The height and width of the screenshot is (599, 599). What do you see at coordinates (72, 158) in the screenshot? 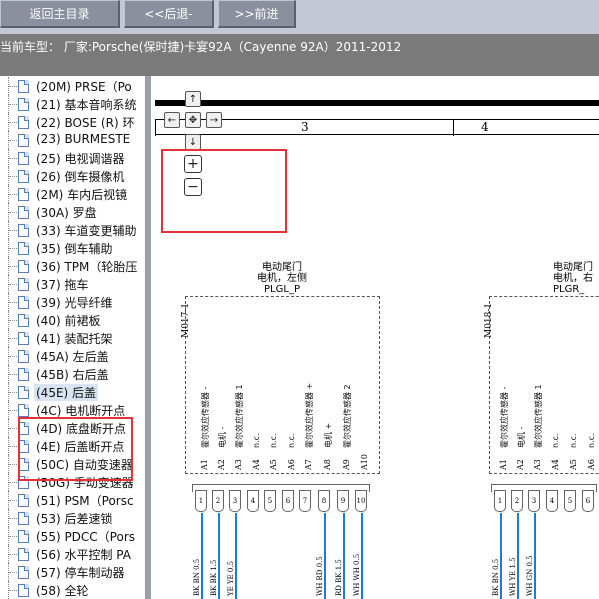
I see `sidebar-item: (25) 电视调谐器` at bounding box center [72, 158].